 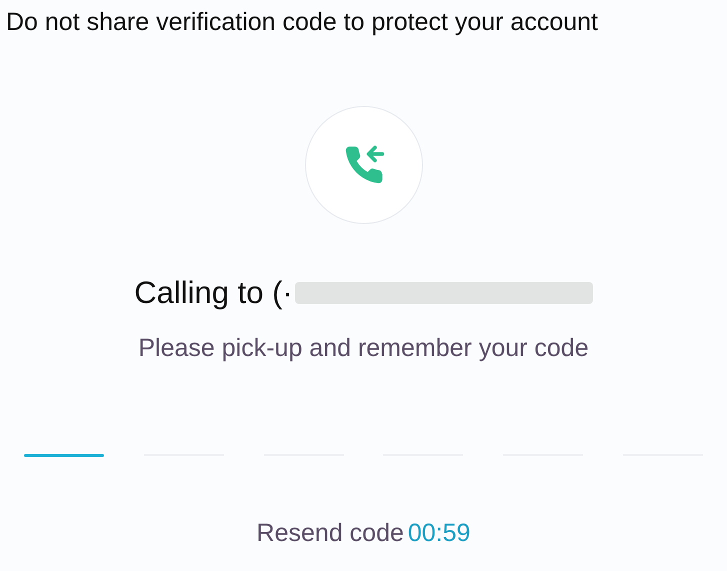 I want to click on resend-label: Resend code, so click(x=330, y=533).